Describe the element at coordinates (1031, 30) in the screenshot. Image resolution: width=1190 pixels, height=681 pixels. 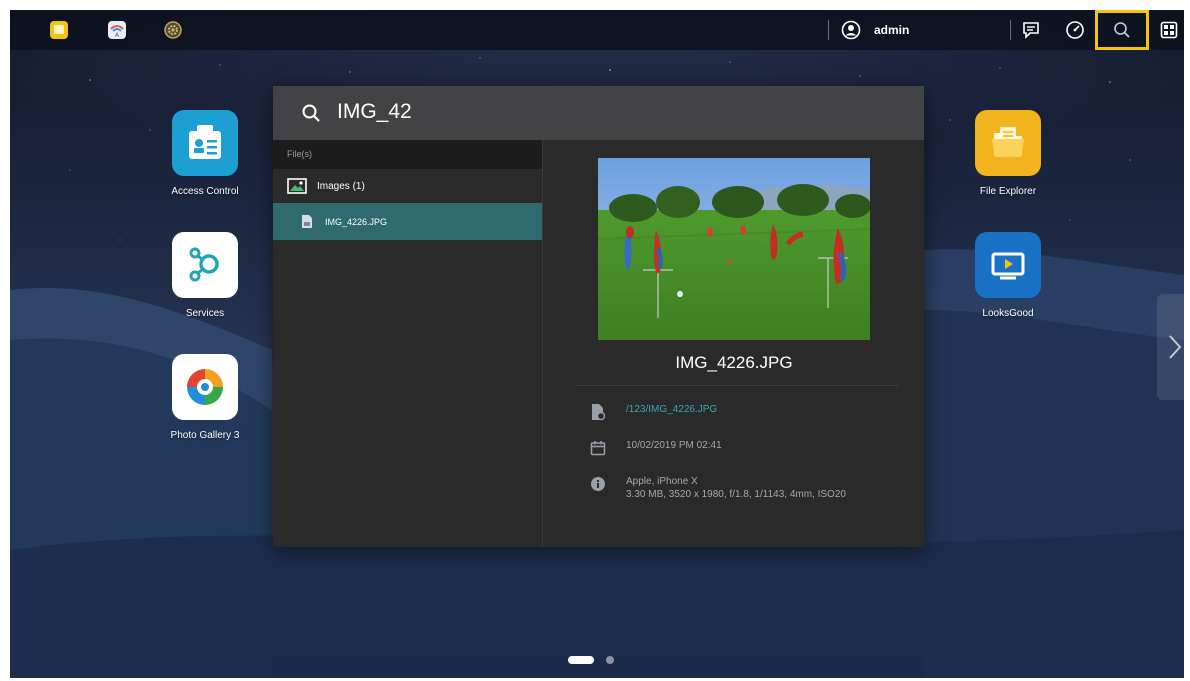
I see `notes-icon` at that location.